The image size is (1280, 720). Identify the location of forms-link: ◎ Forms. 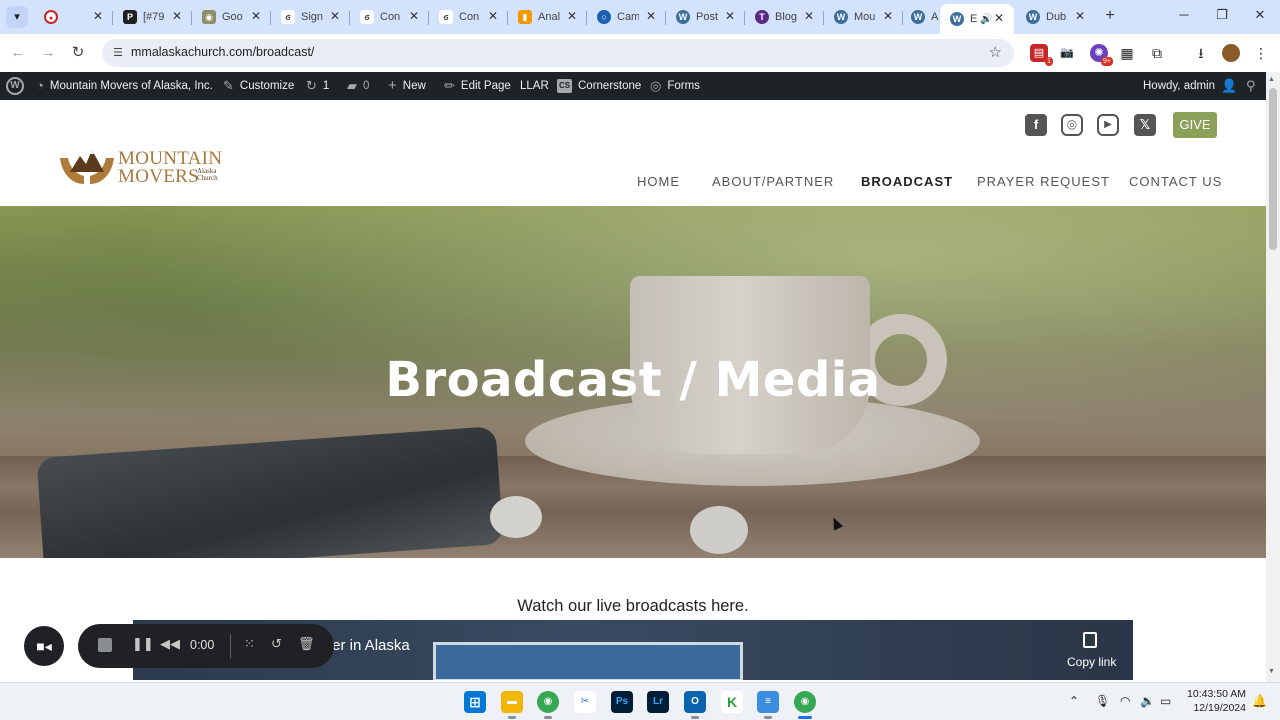
(675, 86).